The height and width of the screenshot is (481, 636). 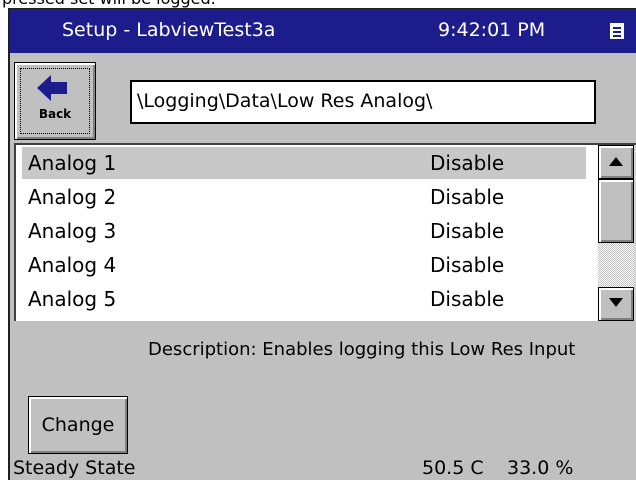 What do you see at coordinates (304, 265) in the screenshot?
I see `list-item-analog-4: Analog 4 Disable` at bounding box center [304, 265].